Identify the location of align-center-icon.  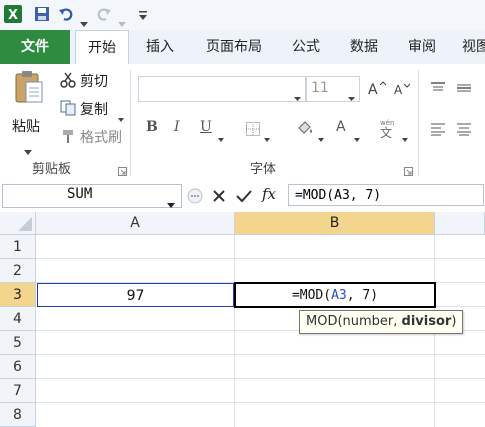
(464, 130).